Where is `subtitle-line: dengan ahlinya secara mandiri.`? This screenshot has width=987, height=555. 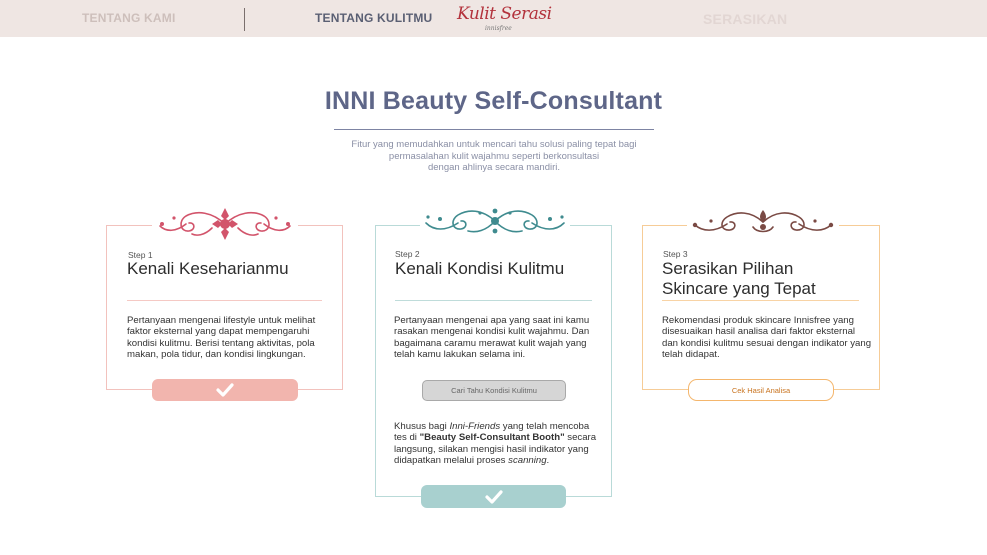
subtitle-line: dengan ahlinya secara mandiri. is located at coordinates (494, 167).